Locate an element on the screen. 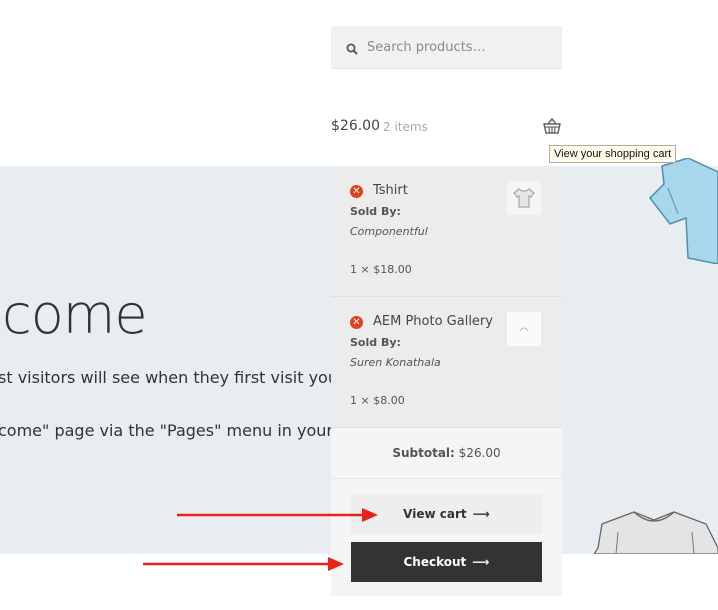 This screenshot has height=610, width=718. annotation-arrow-checkout is located at coordinates (243, 564).